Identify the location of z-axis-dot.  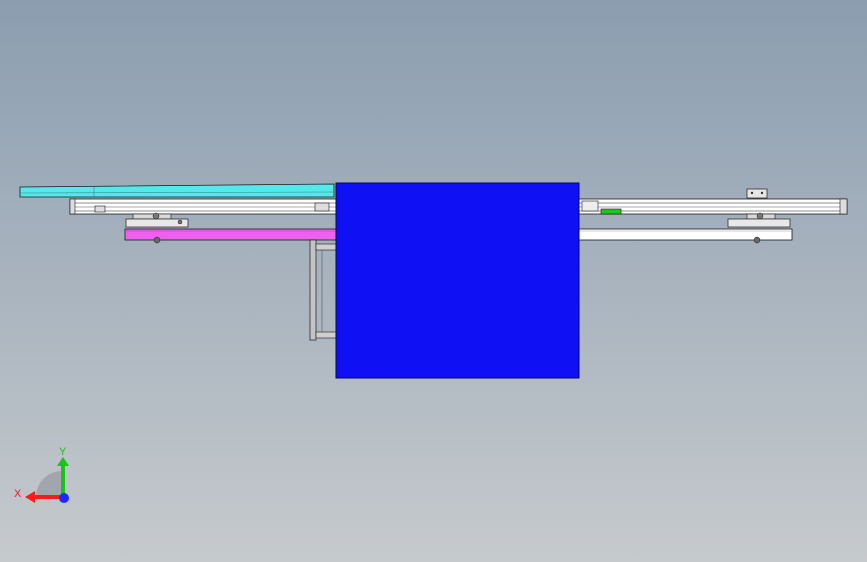
(64, 498).